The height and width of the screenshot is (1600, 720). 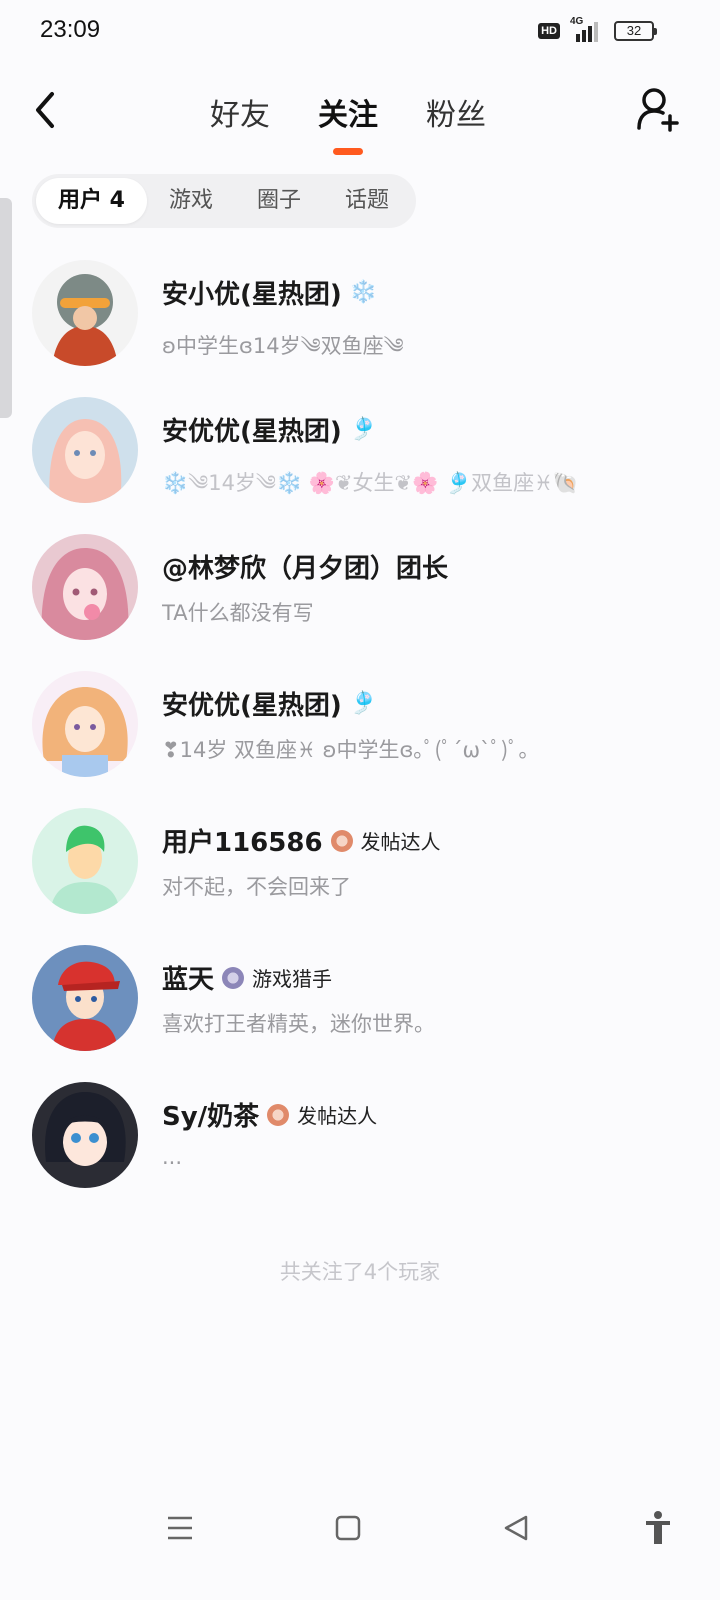 I want to click on tab-following: 关注, so click(x=348, y=122).